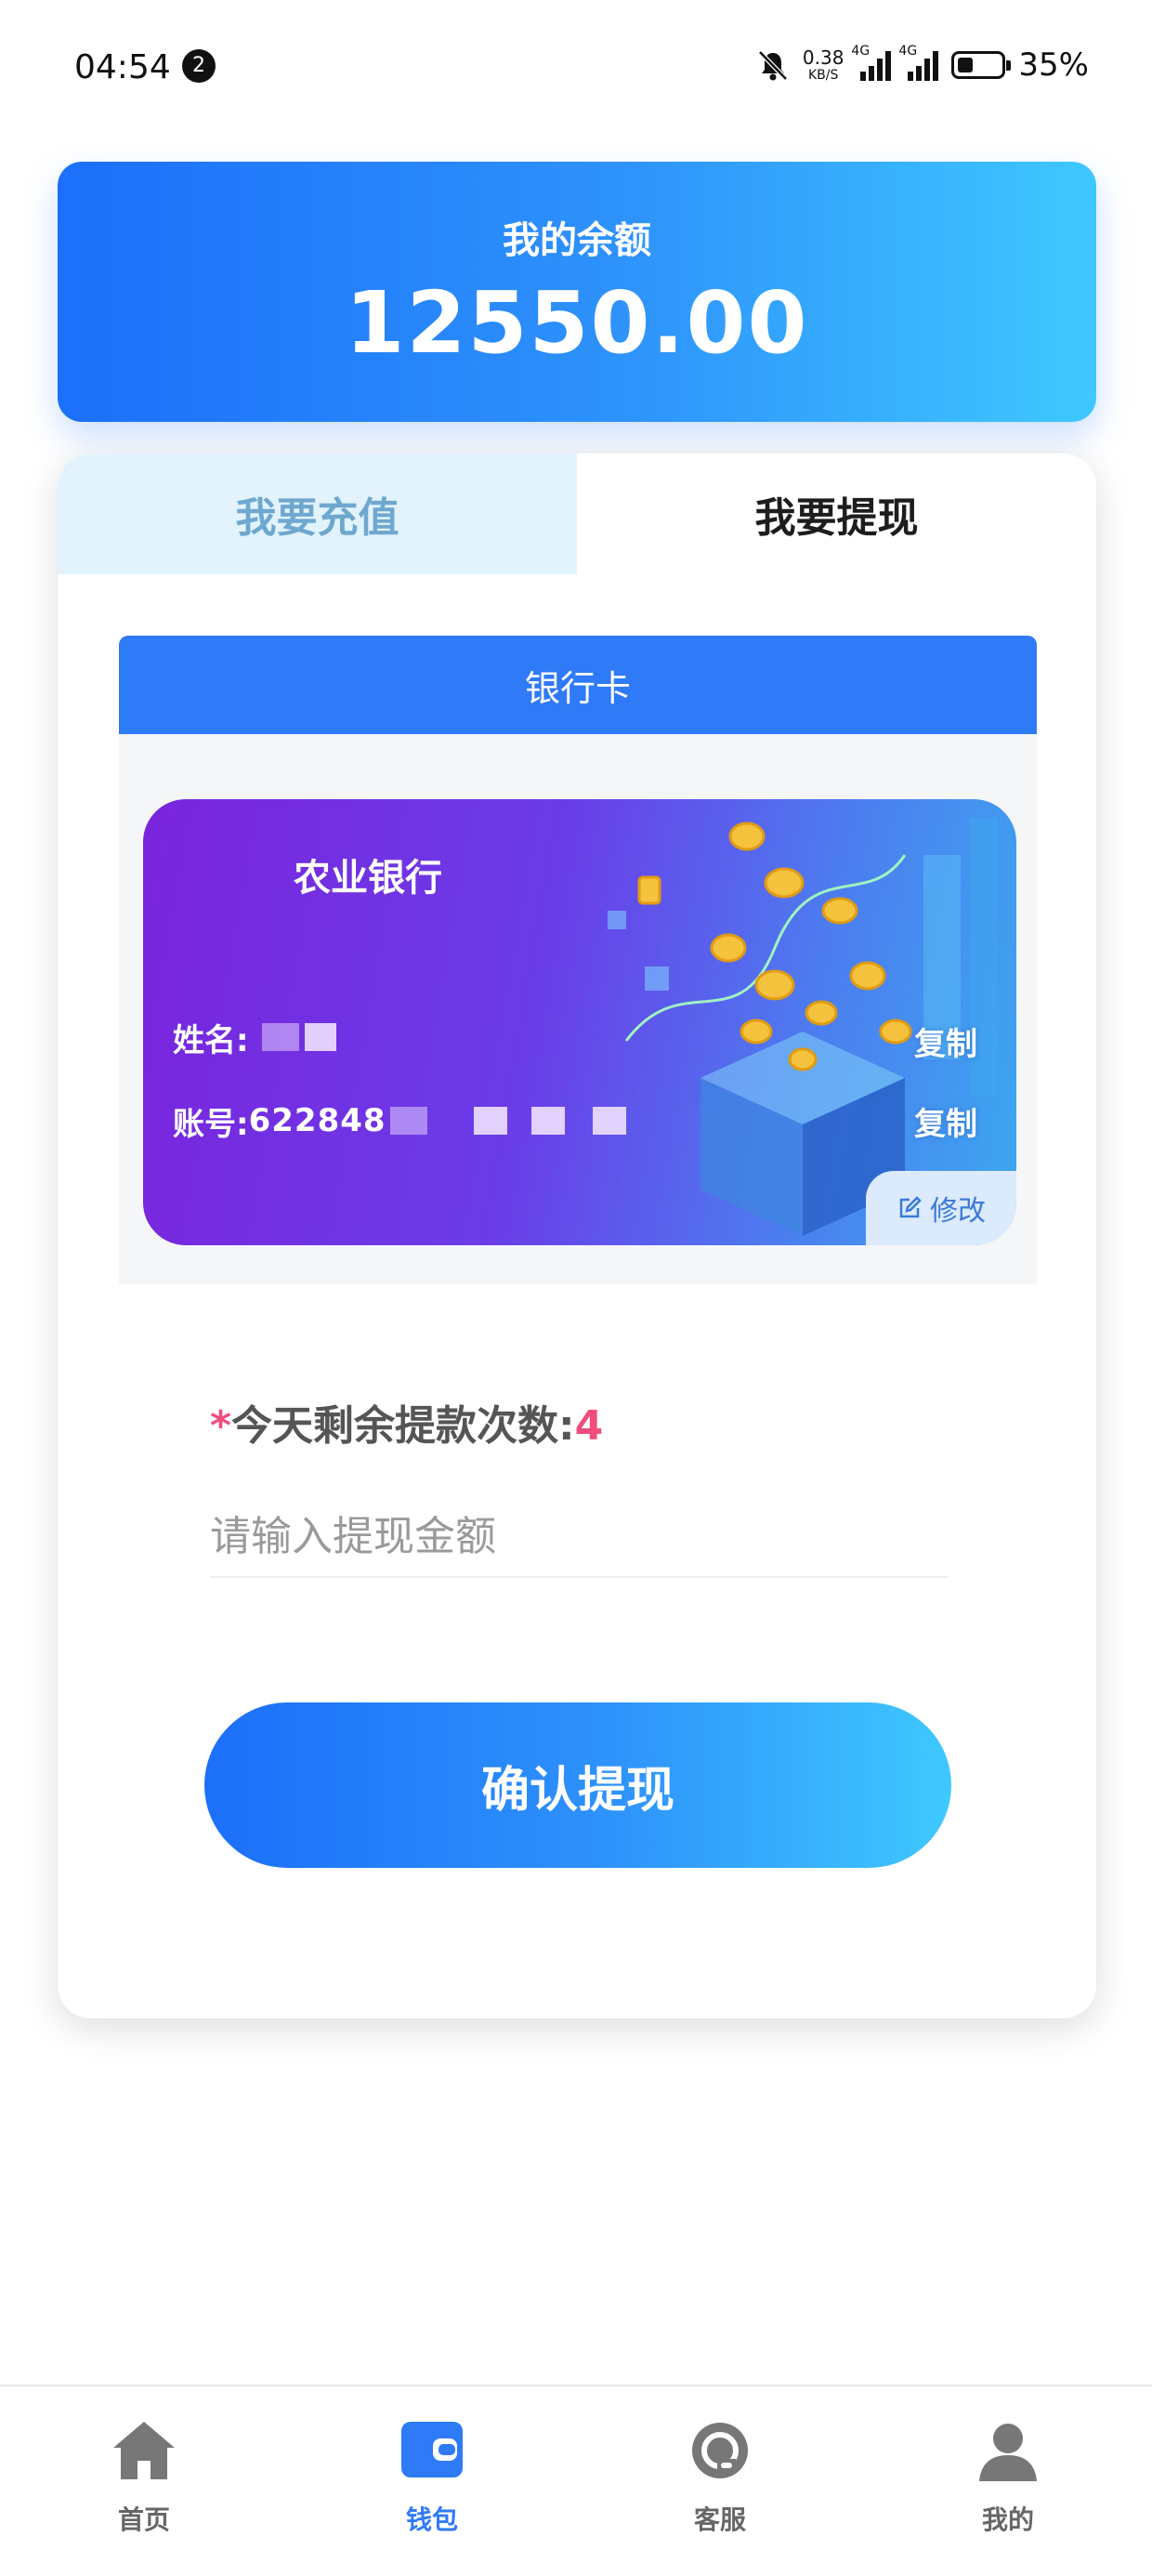  Describe the element at coordinates (221, 1426) in the screenshot. I see `required-star: *` at that location.